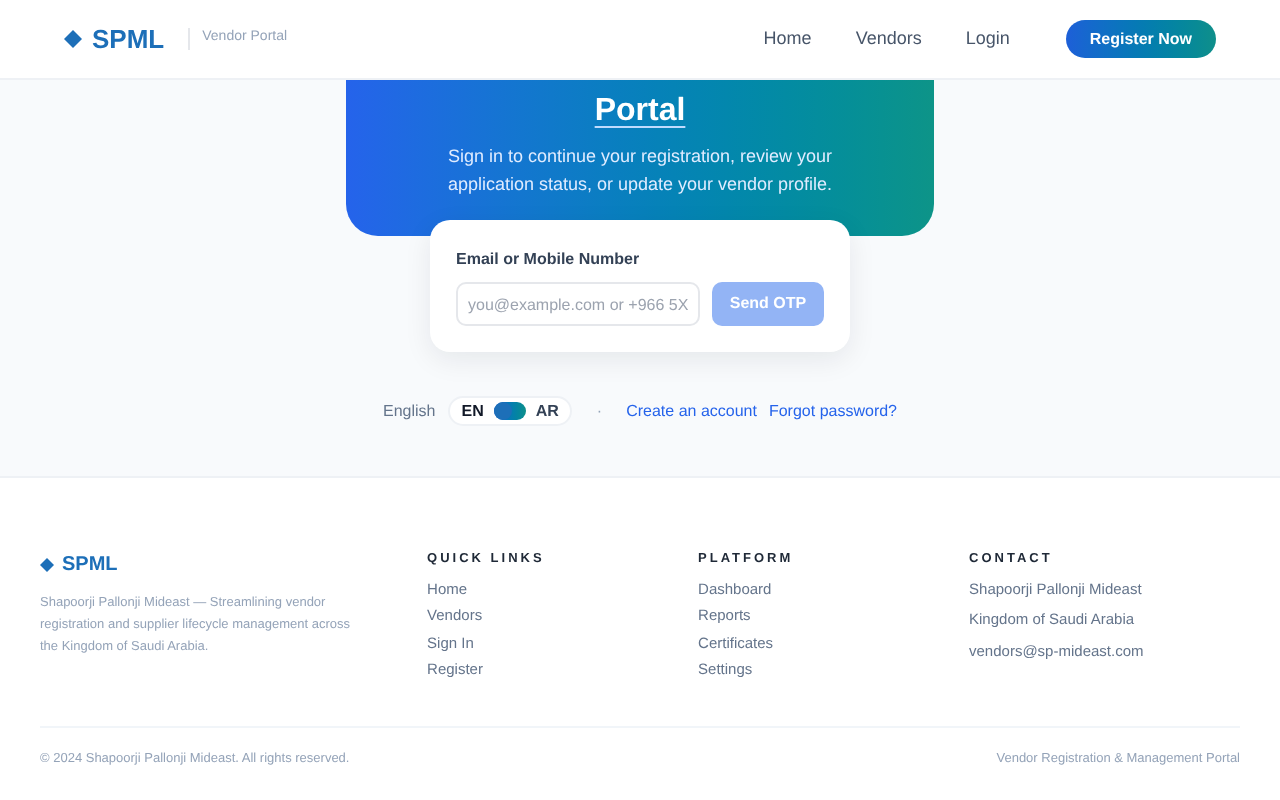  What do you see at coordinates (987, 39) in the screenshot?
I see `nav-link: Login` at bounding box center [987, 39].